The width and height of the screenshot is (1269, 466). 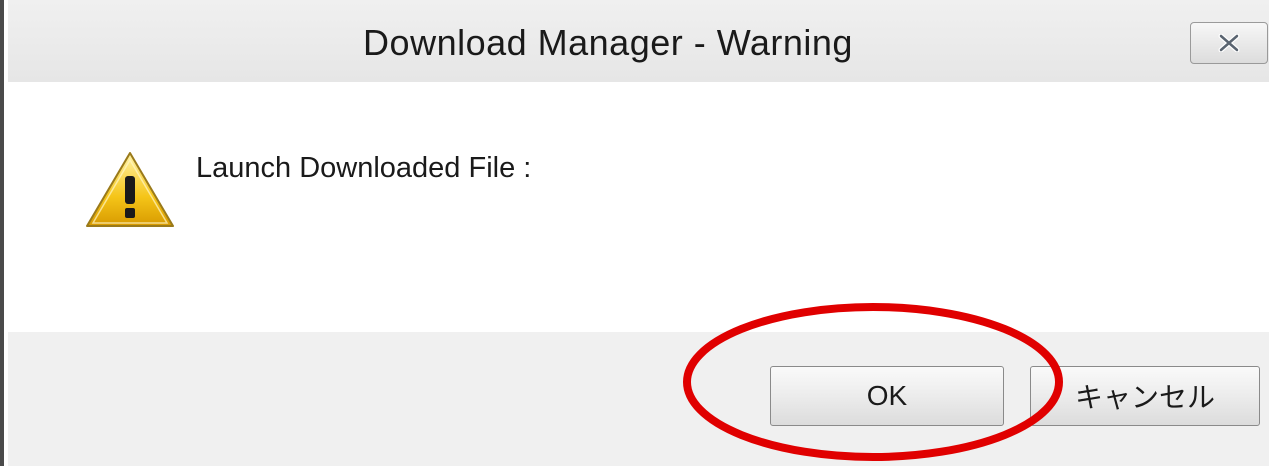 I want to click on close-icon, so click(x=1229, y=43).